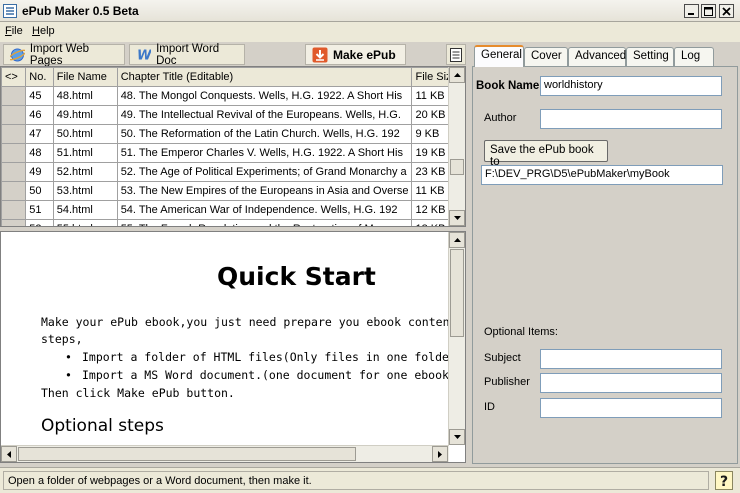  Describe the element at coordinates (85, 134) in the screenshot. I see `cell-file-name: 50.html` at that location.